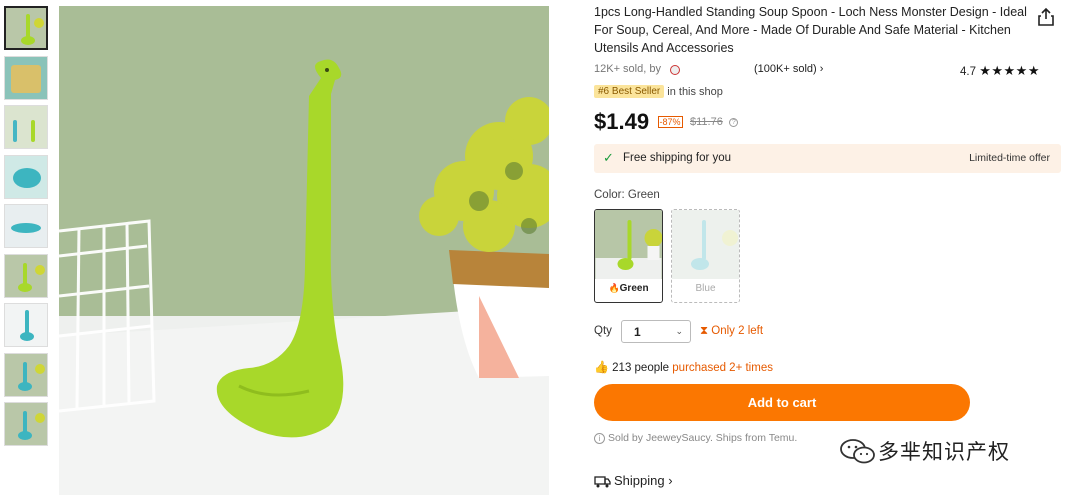  I want to click on store-logo-icon, so click(675, 70).